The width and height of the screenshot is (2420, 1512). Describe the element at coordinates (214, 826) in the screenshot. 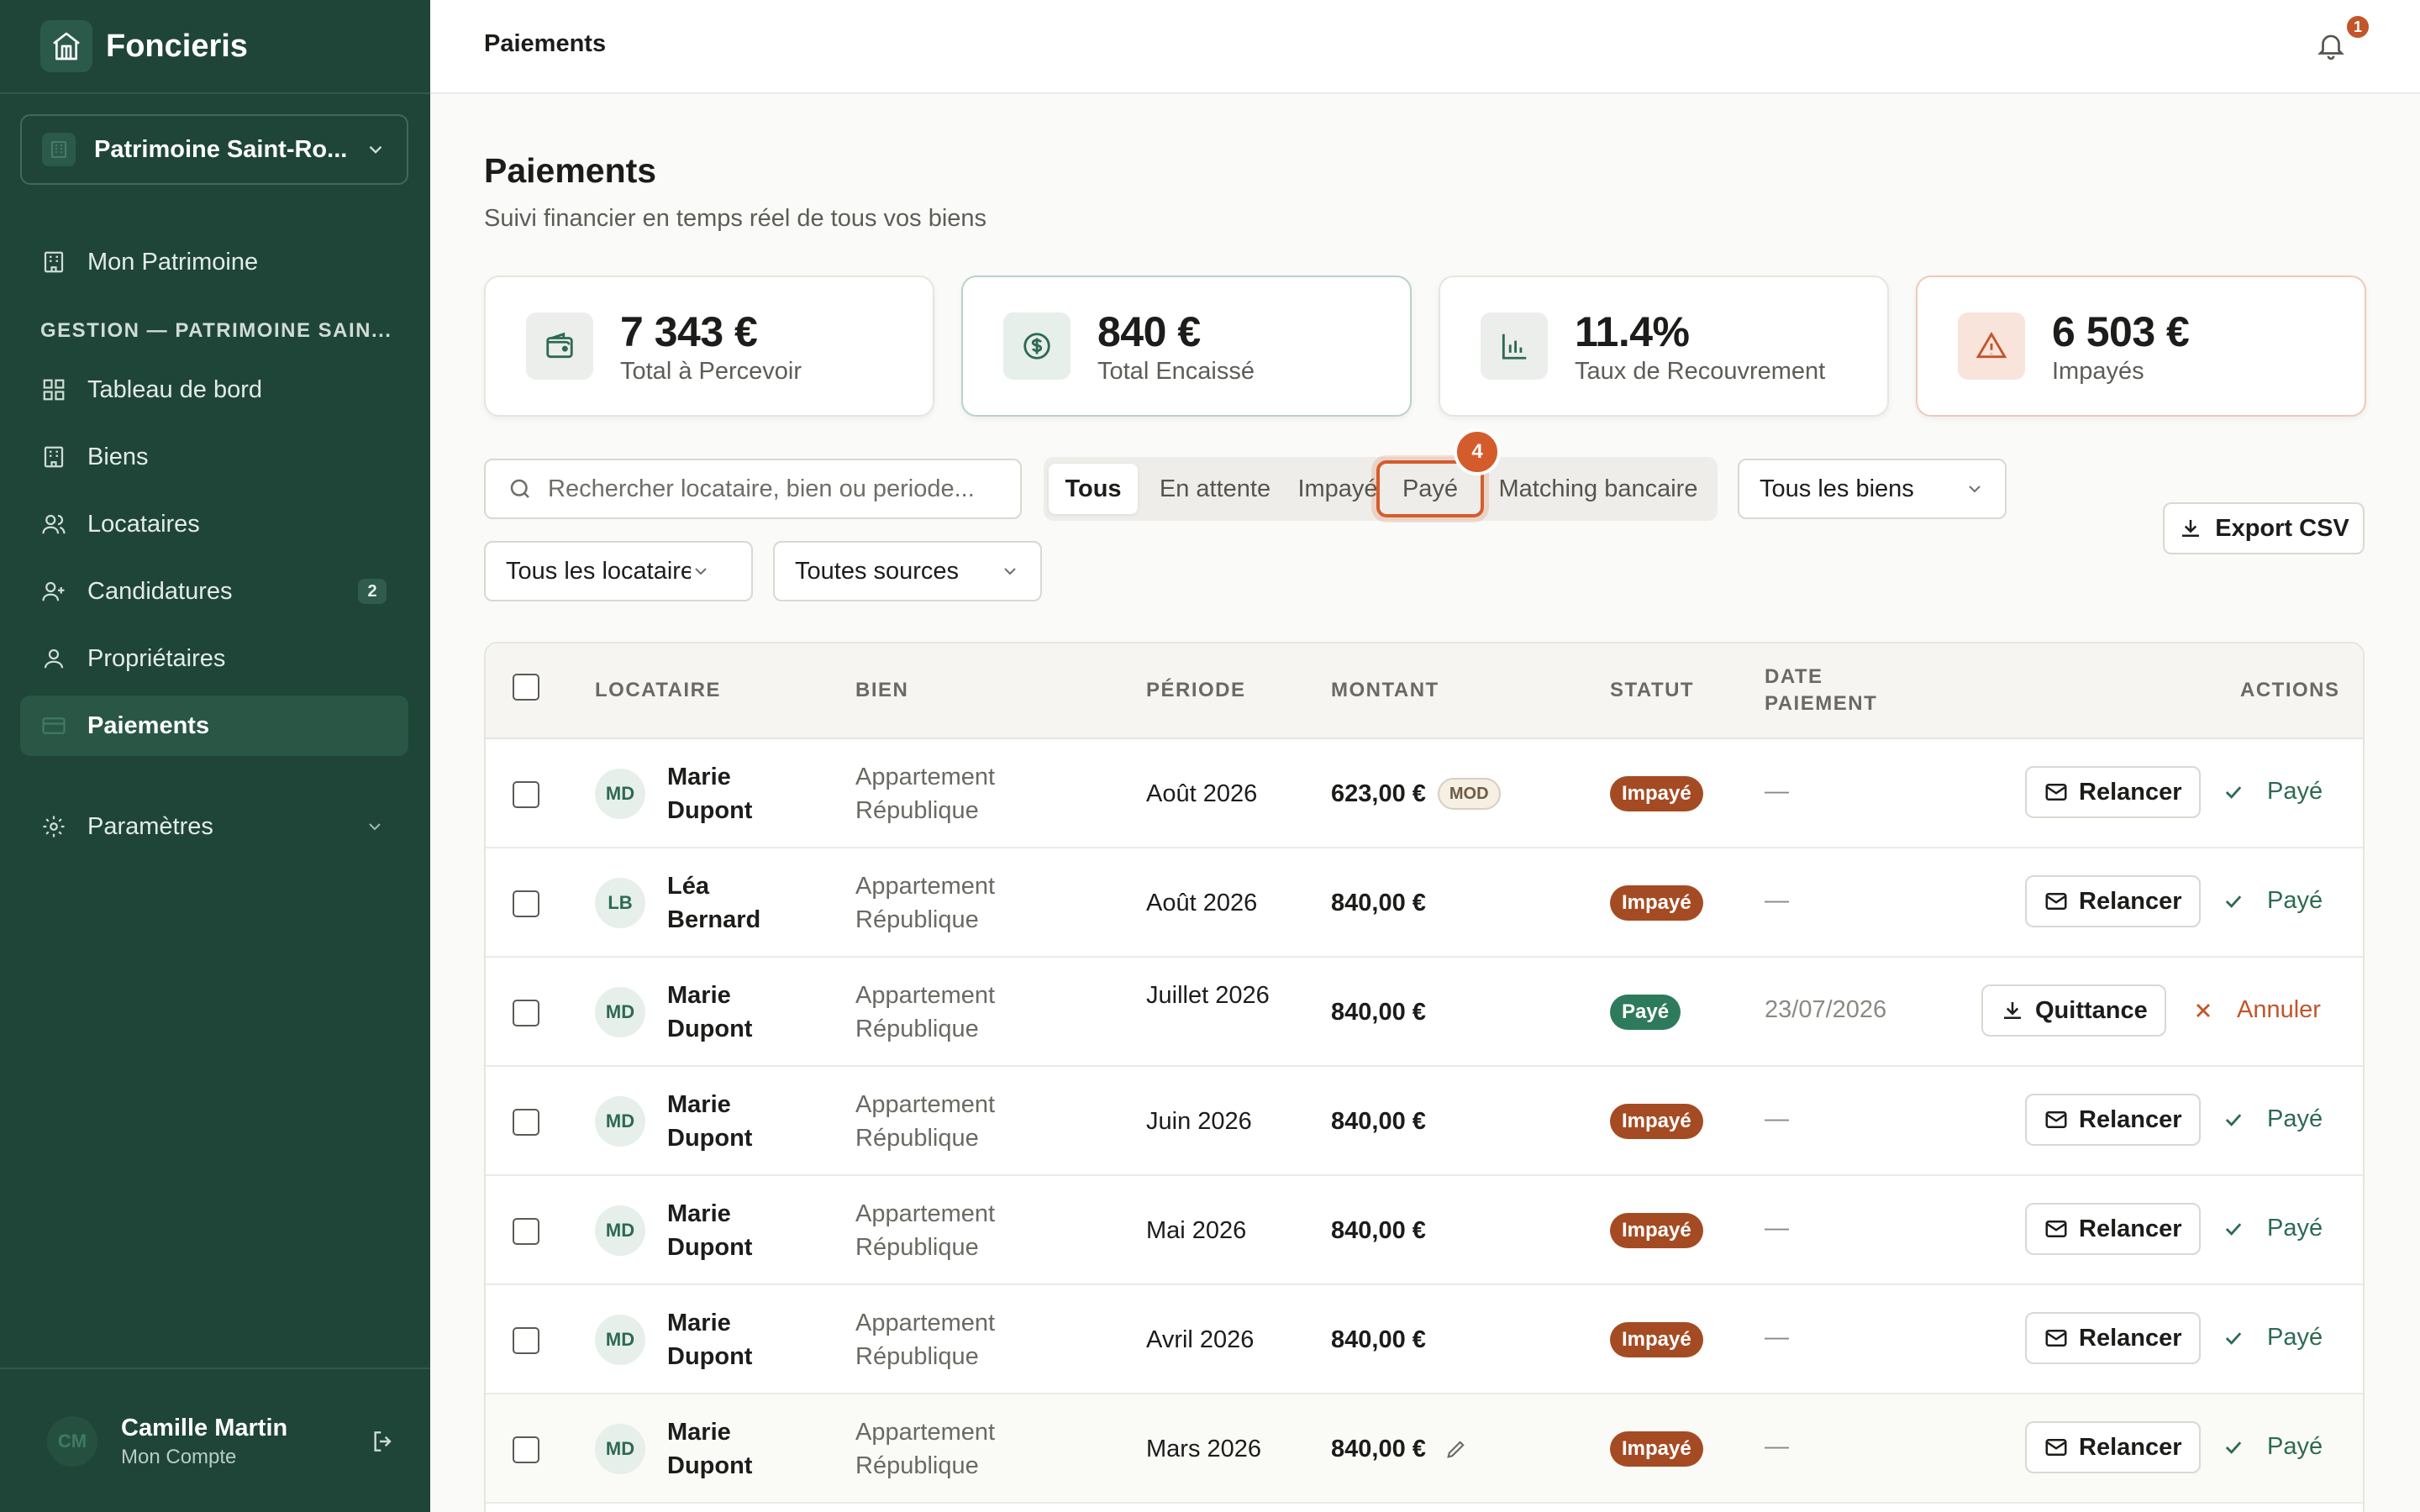

I see `nav-parametres: Paramètres` at that location.